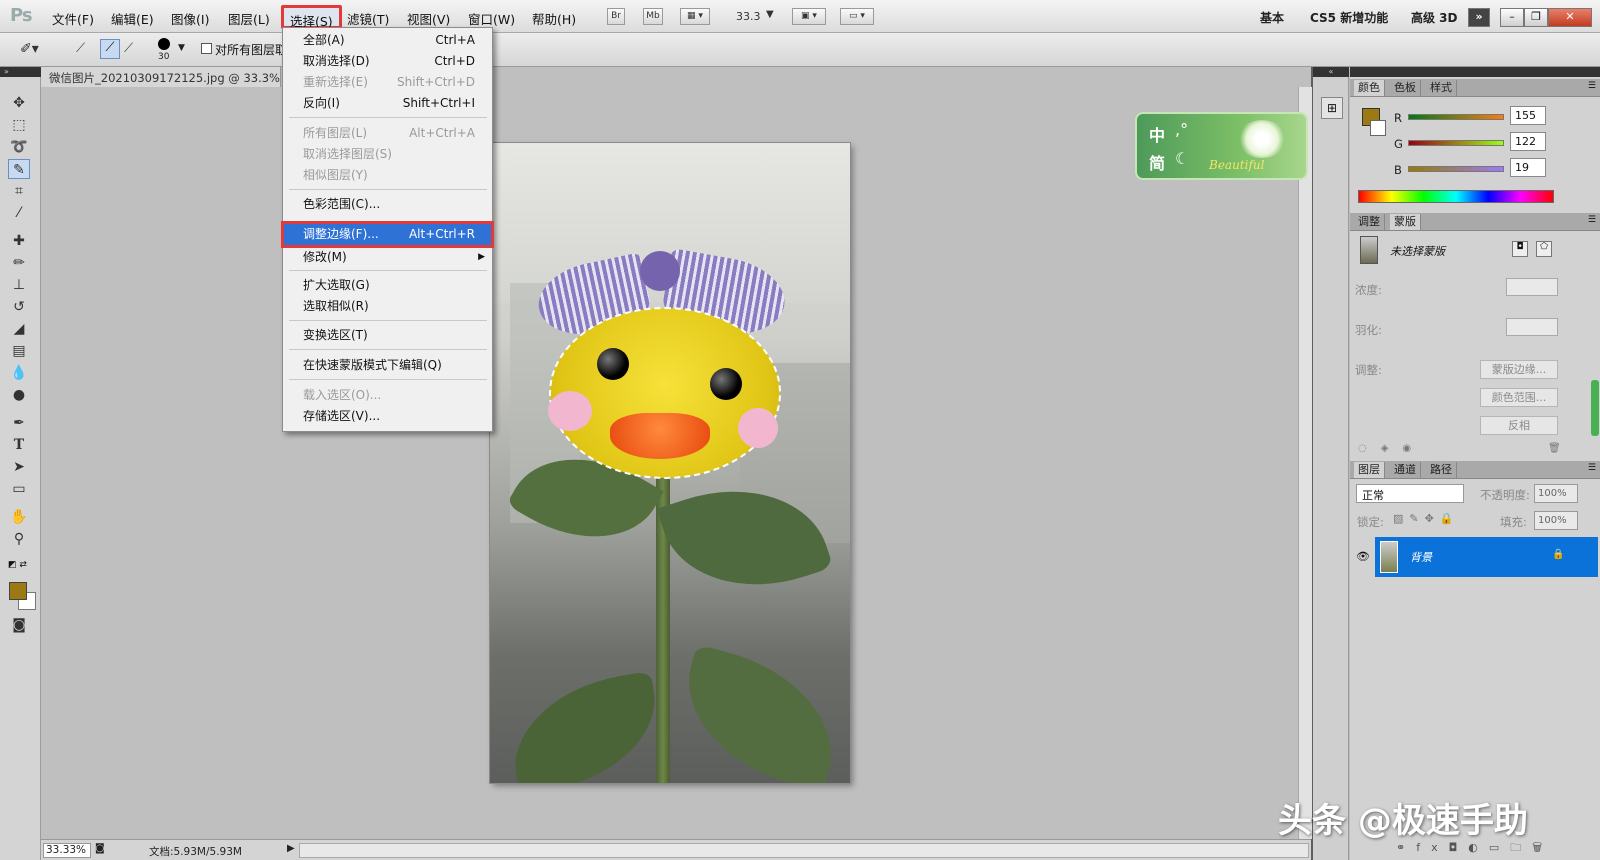 The image size is (1600, 860). Describe the element at coordinates (190, 18) in the screenshot. I see `menu-image: 图像(I)` at that location.